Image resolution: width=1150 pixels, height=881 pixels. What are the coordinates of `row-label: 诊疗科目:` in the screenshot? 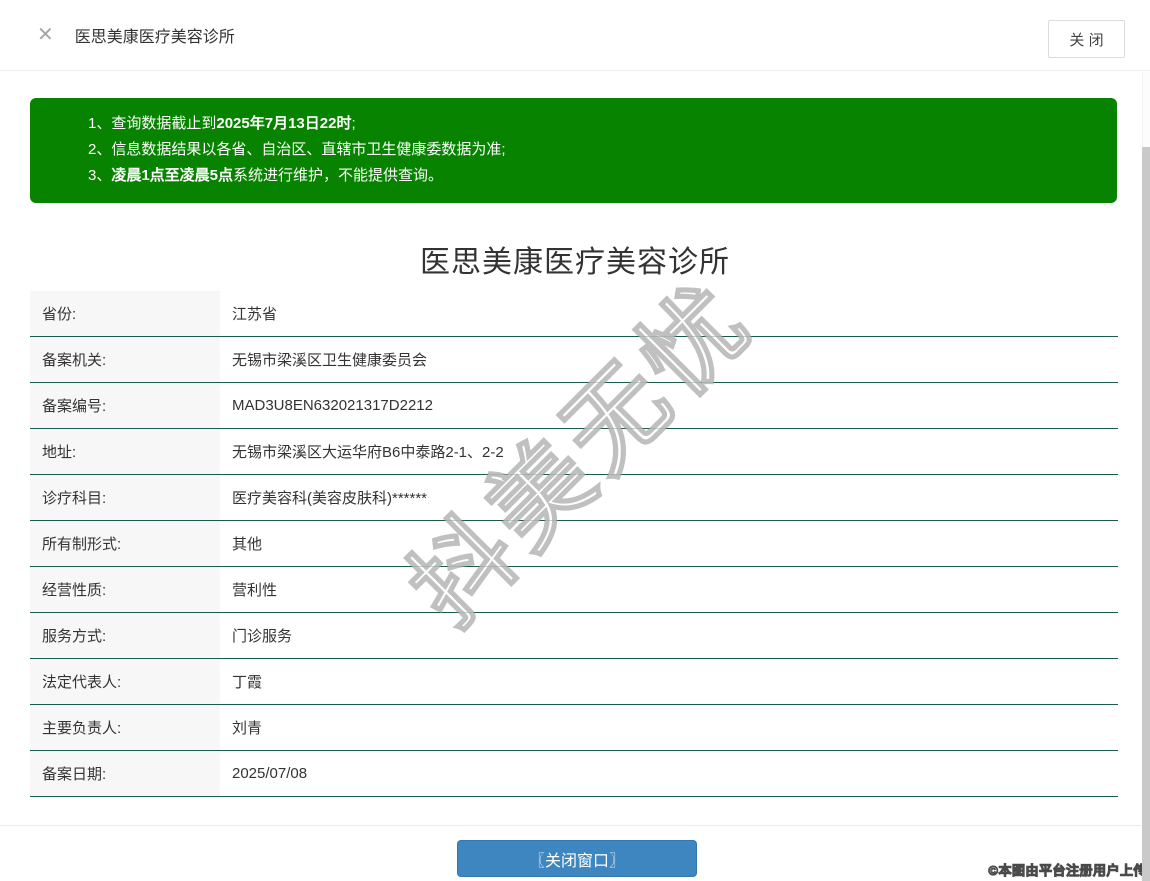 It's located at (125, 497).